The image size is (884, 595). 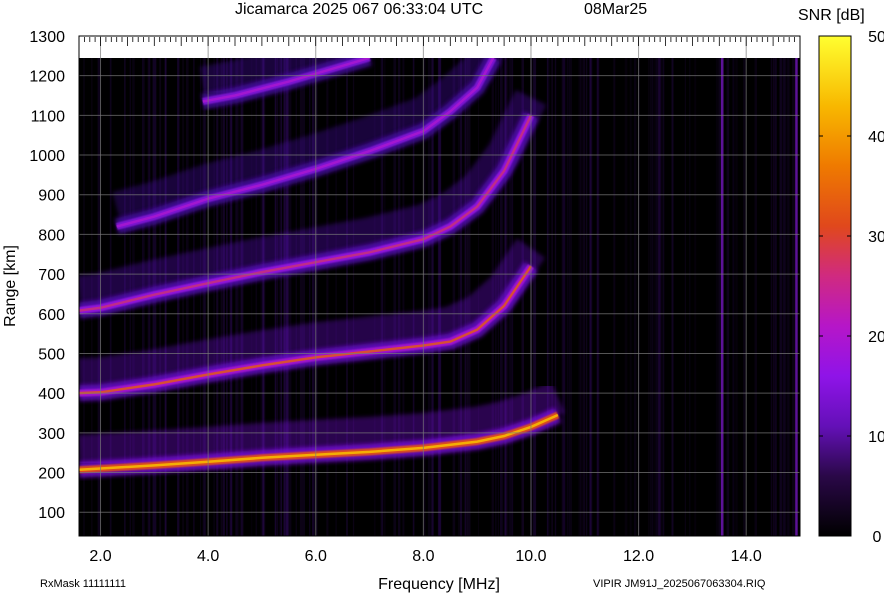 I want to click on y-tick-label: 500, so click(x=51, y=354).